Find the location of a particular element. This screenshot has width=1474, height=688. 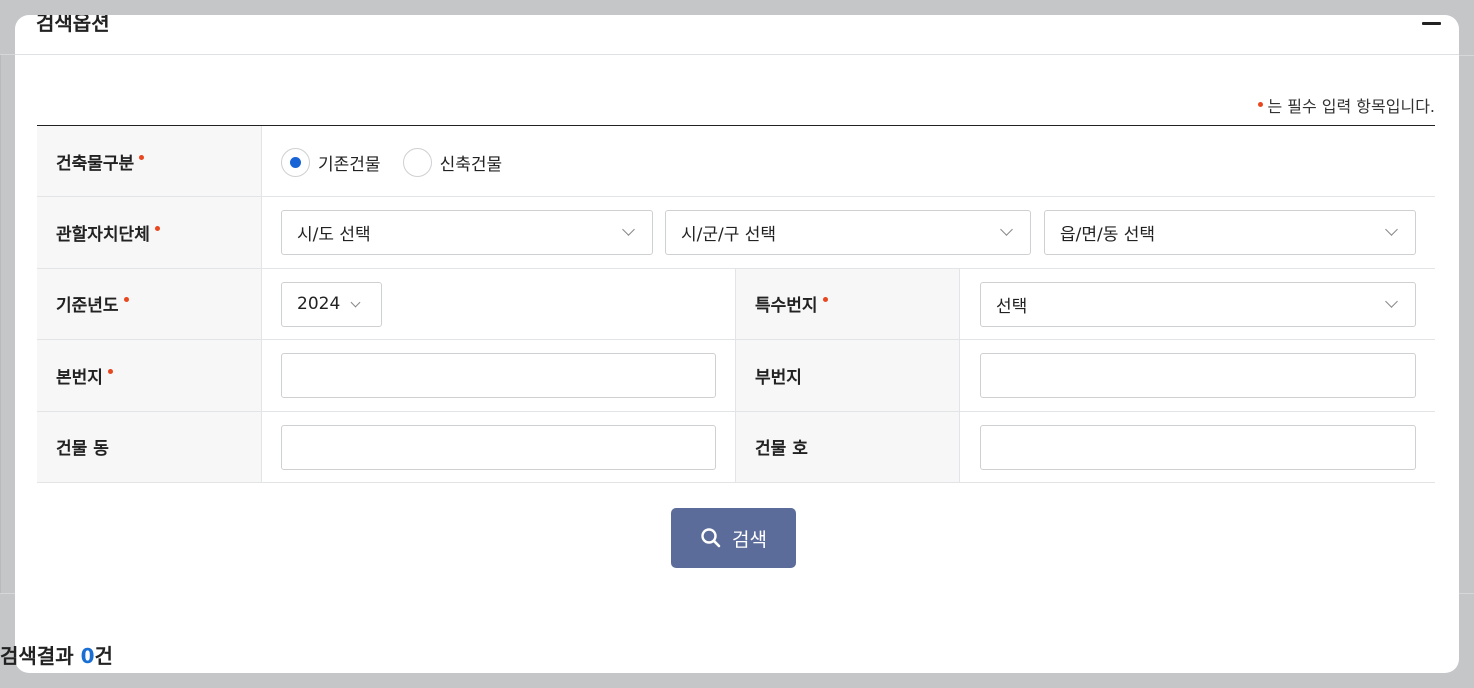

select-value: 시/도 선택 is located at coordinates (334, 235).